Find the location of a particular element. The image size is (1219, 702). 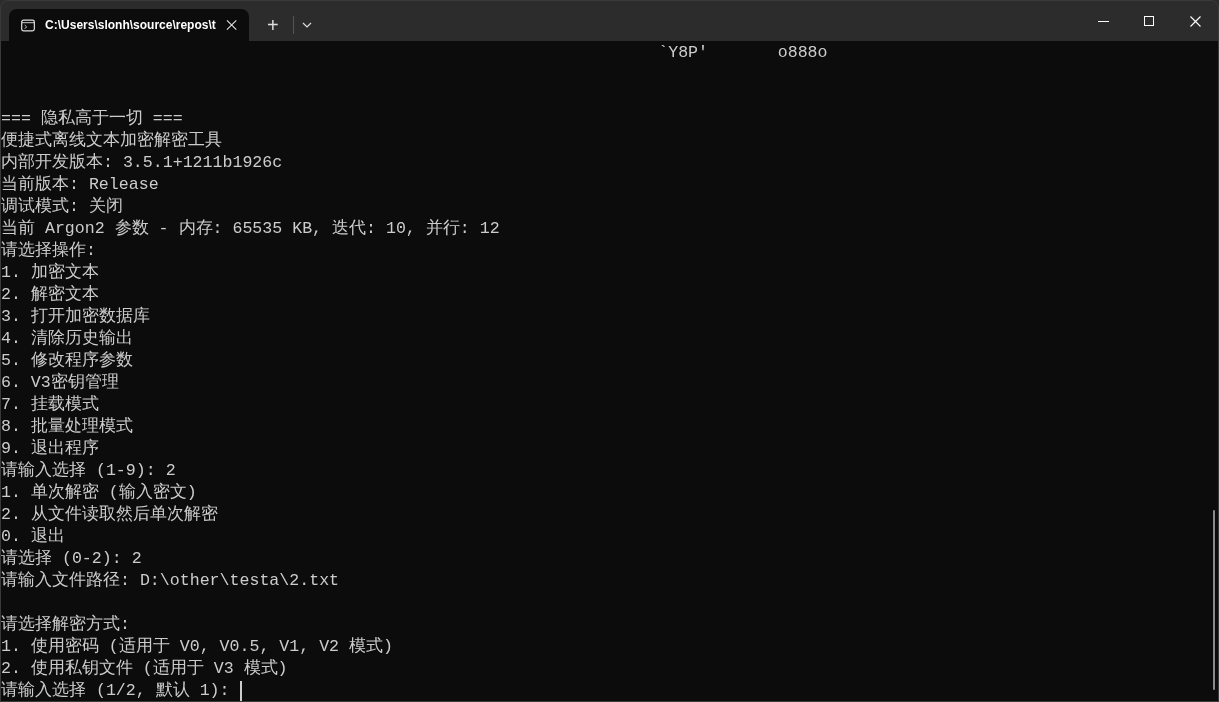

terminal-tab: C:\Users\slonh\source\repos\t is located at coordinates (129, 25).